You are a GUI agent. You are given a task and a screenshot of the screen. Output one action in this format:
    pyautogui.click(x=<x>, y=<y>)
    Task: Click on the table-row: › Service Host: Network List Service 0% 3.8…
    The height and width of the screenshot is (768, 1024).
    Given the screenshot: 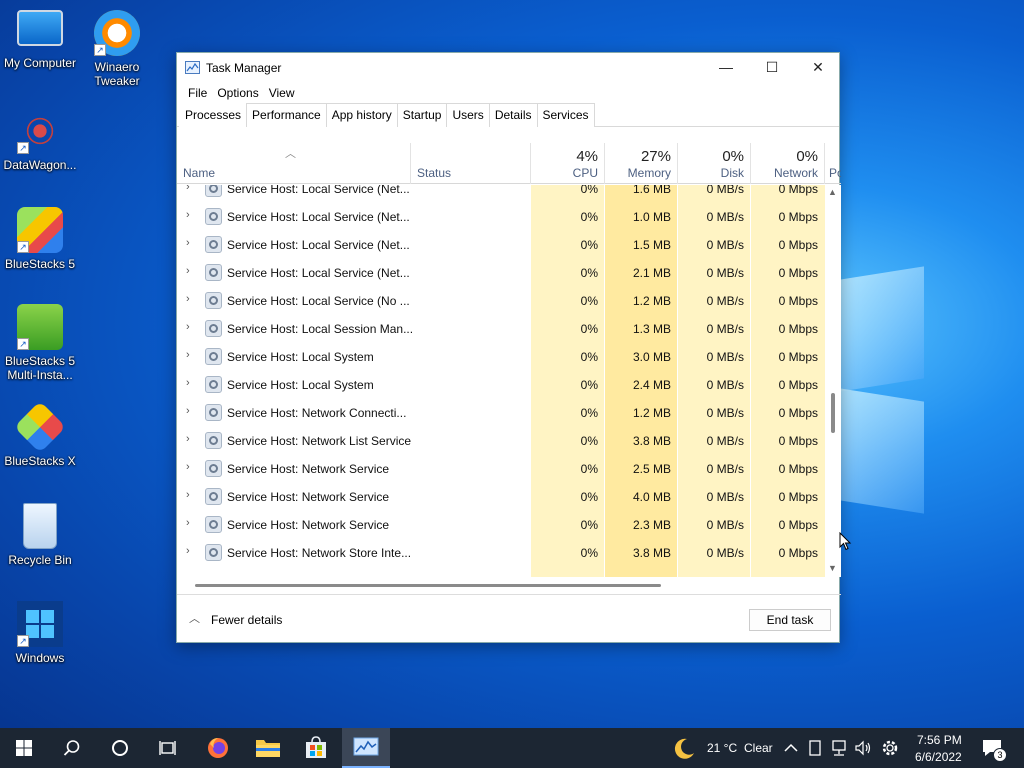 What is the action you would take?
    pyautogui.click(x=501, y=441)
    